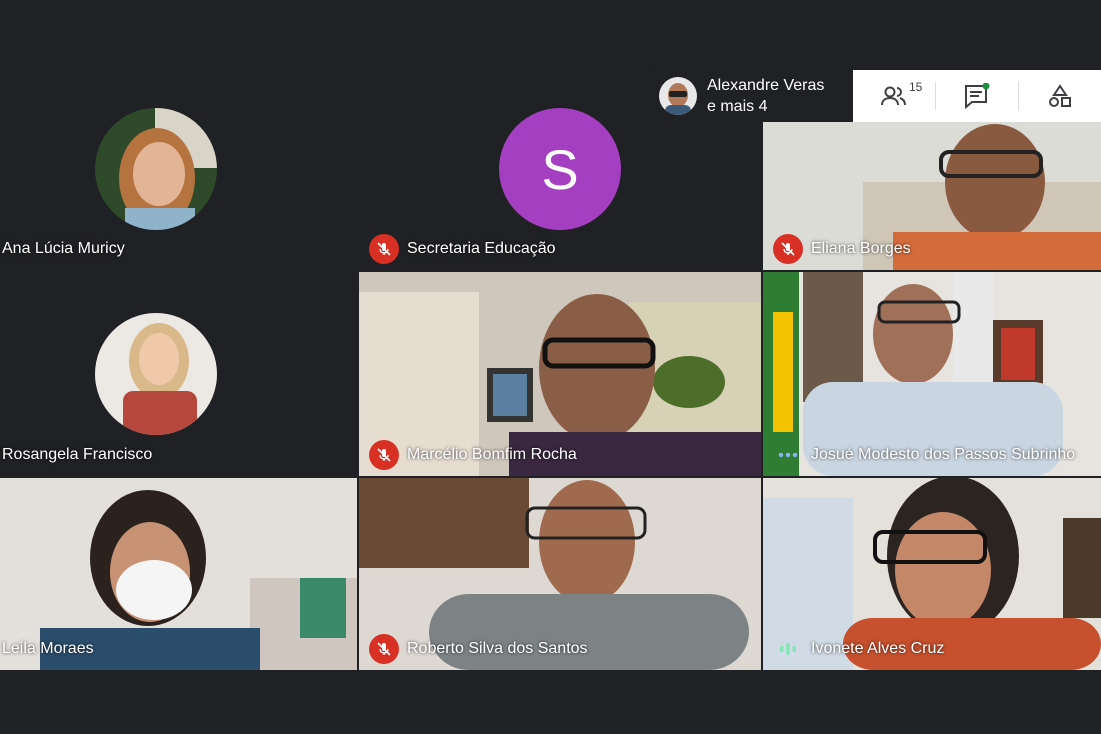  Describe the element at coordinates (560, 169) in the screenshot. I see `participant-letter-avatar: S` at that location.